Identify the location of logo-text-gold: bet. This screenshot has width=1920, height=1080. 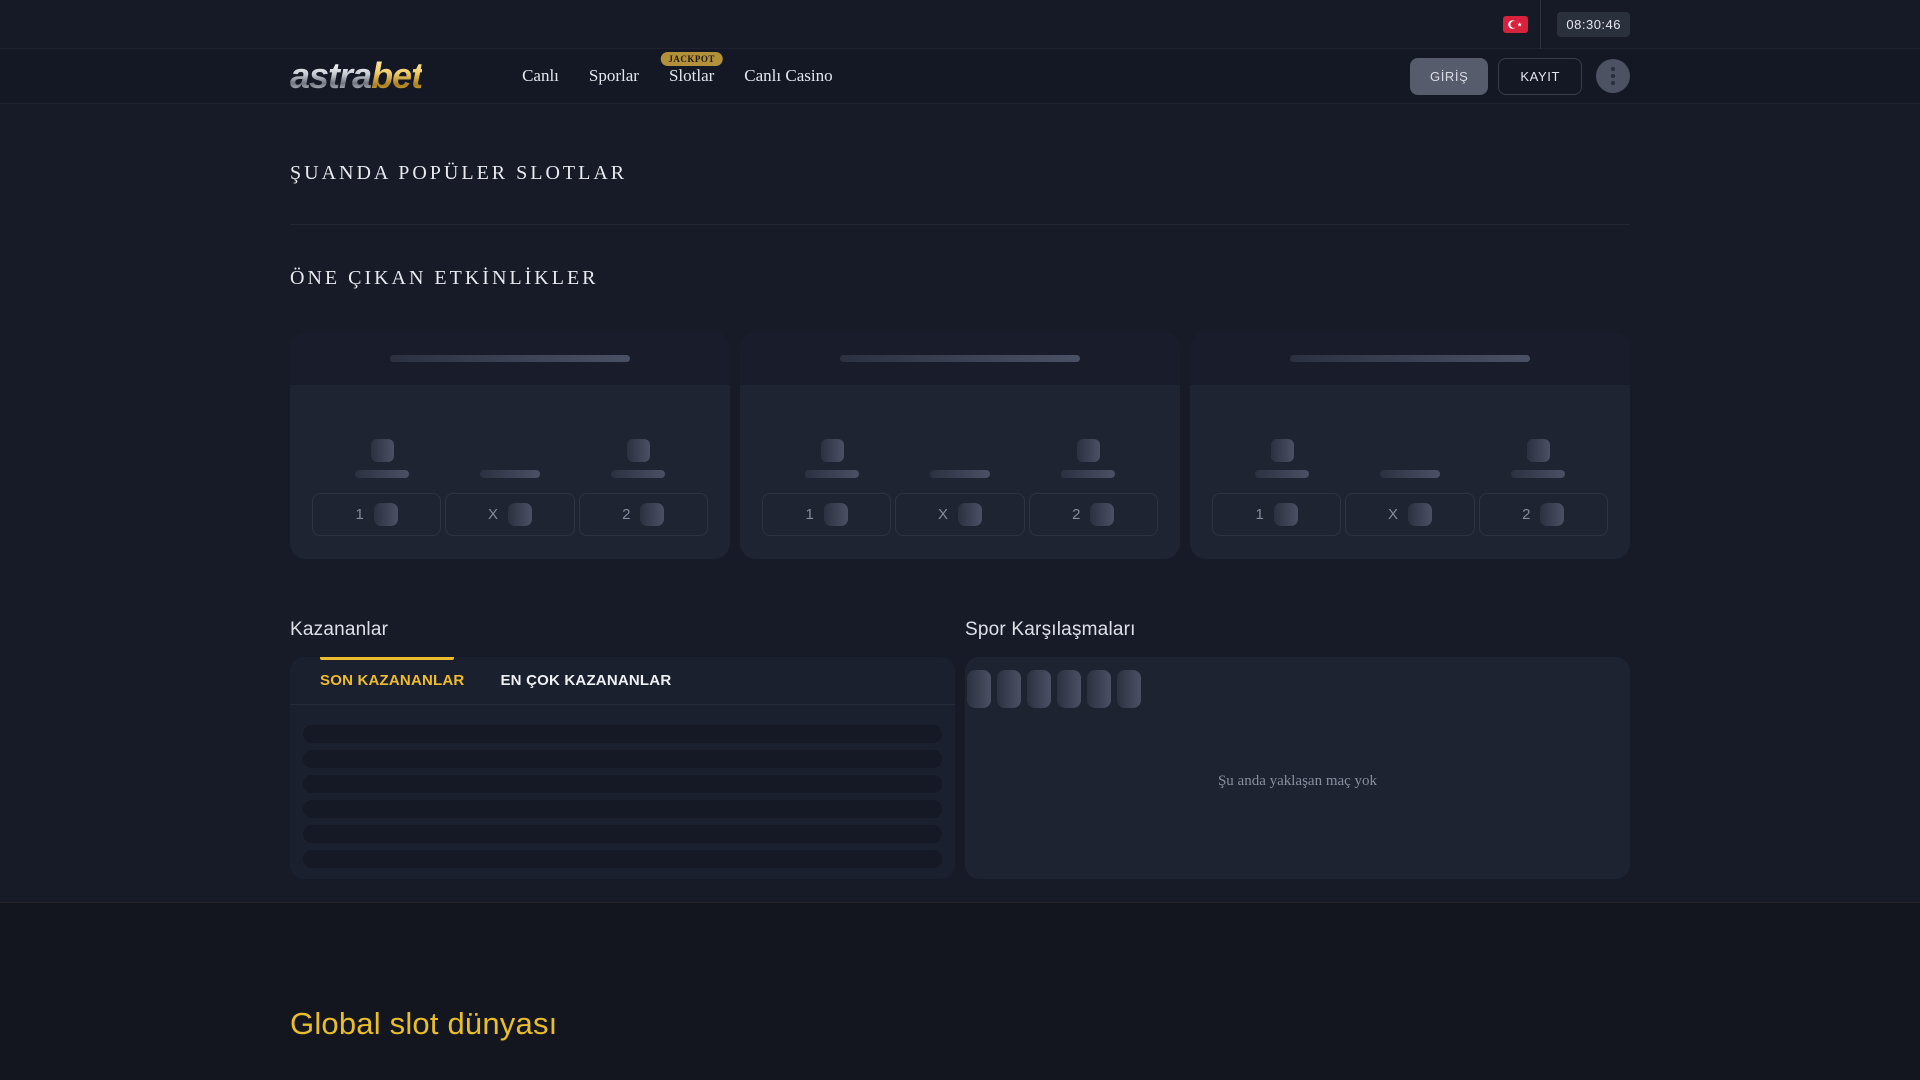
(397, 75).